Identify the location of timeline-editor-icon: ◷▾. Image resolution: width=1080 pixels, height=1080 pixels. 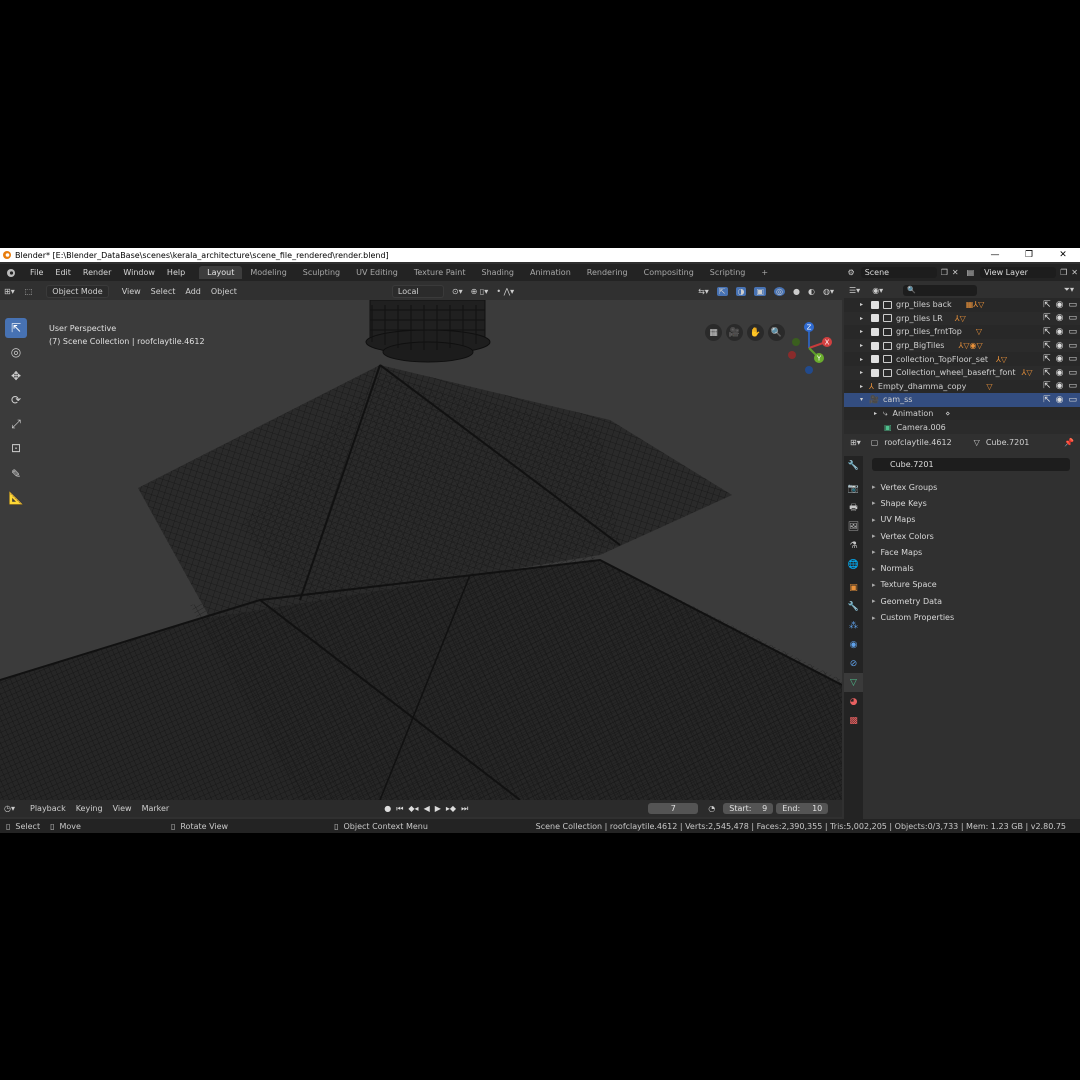
(9, 808).